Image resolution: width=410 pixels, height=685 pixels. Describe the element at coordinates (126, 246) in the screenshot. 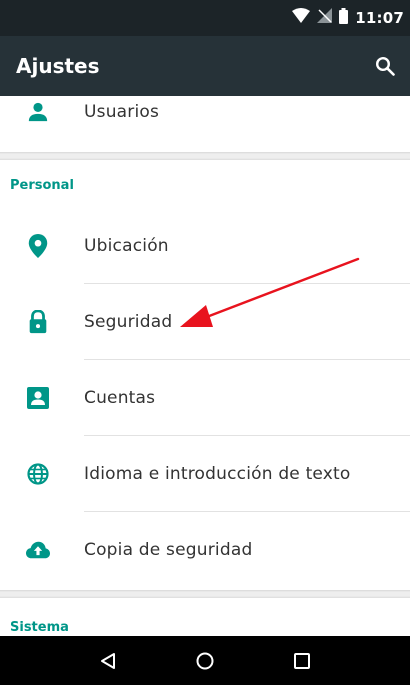

I see `settings-item-label: Ubicación` at that location.